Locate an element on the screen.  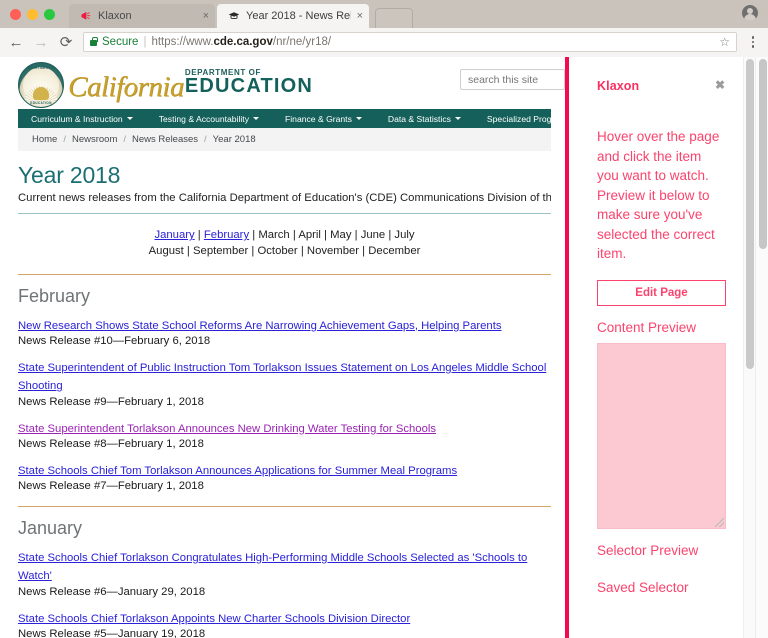
news-release-meta: News Release #8—February 1, 2018 is located at coordinates (111, 443).